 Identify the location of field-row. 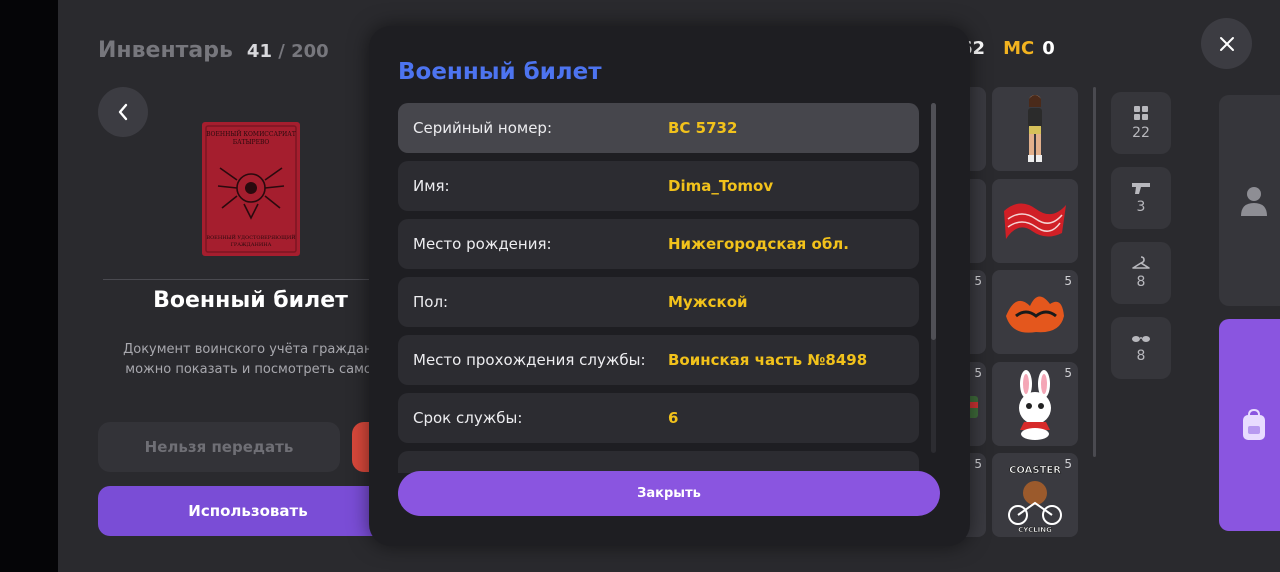
(658, 462).